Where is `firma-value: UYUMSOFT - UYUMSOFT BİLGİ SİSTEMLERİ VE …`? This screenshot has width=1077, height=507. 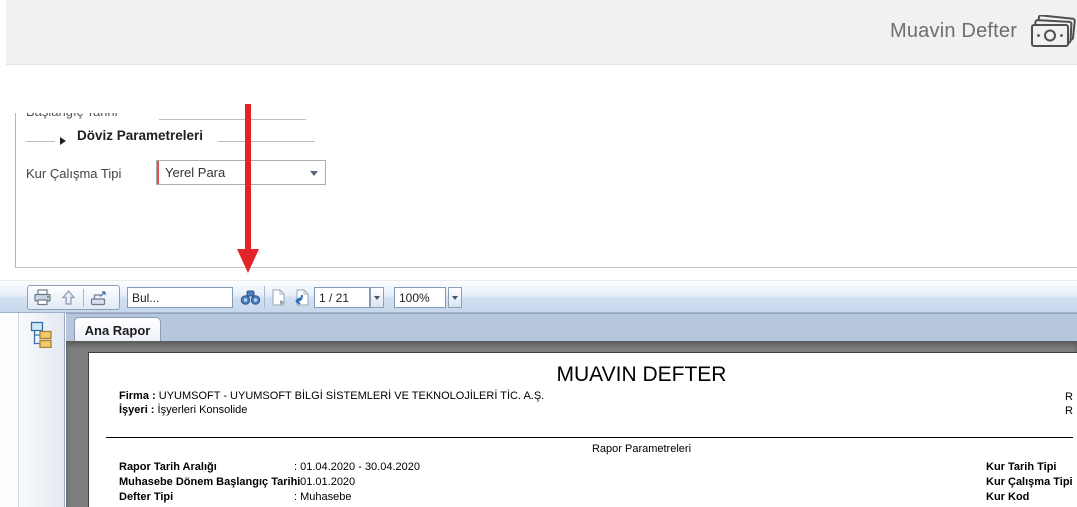 firma-value: UYUMSOFT - UYUMSOFT BİLGİ SİSTEMLERİ VE … is located at coordinates (351, 396).